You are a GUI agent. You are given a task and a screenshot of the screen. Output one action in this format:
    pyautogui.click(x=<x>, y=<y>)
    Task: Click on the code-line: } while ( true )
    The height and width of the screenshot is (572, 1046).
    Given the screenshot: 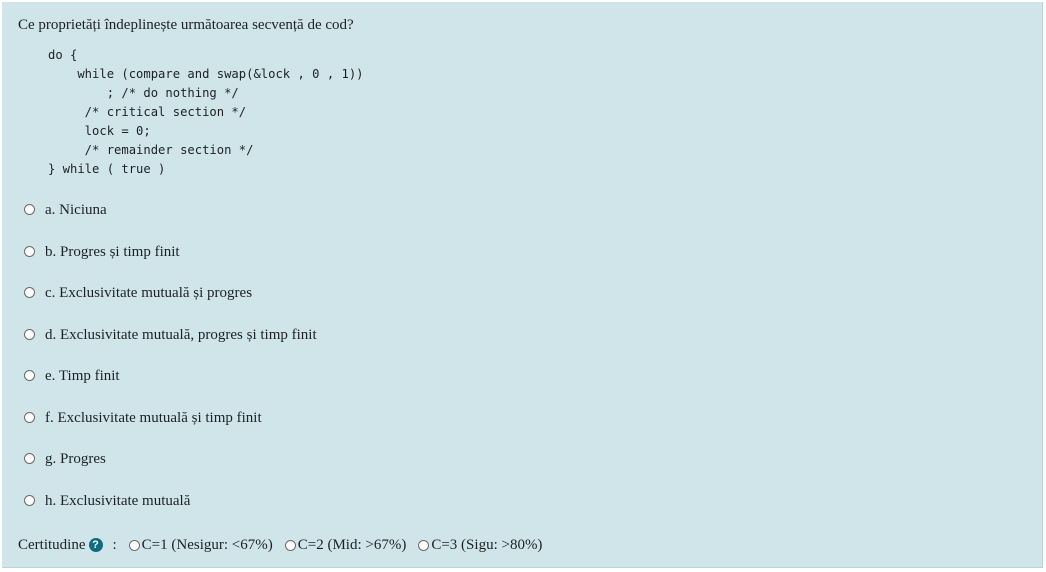 What is the action you would take?
    pyautogui.click(x=107, y=169)
    